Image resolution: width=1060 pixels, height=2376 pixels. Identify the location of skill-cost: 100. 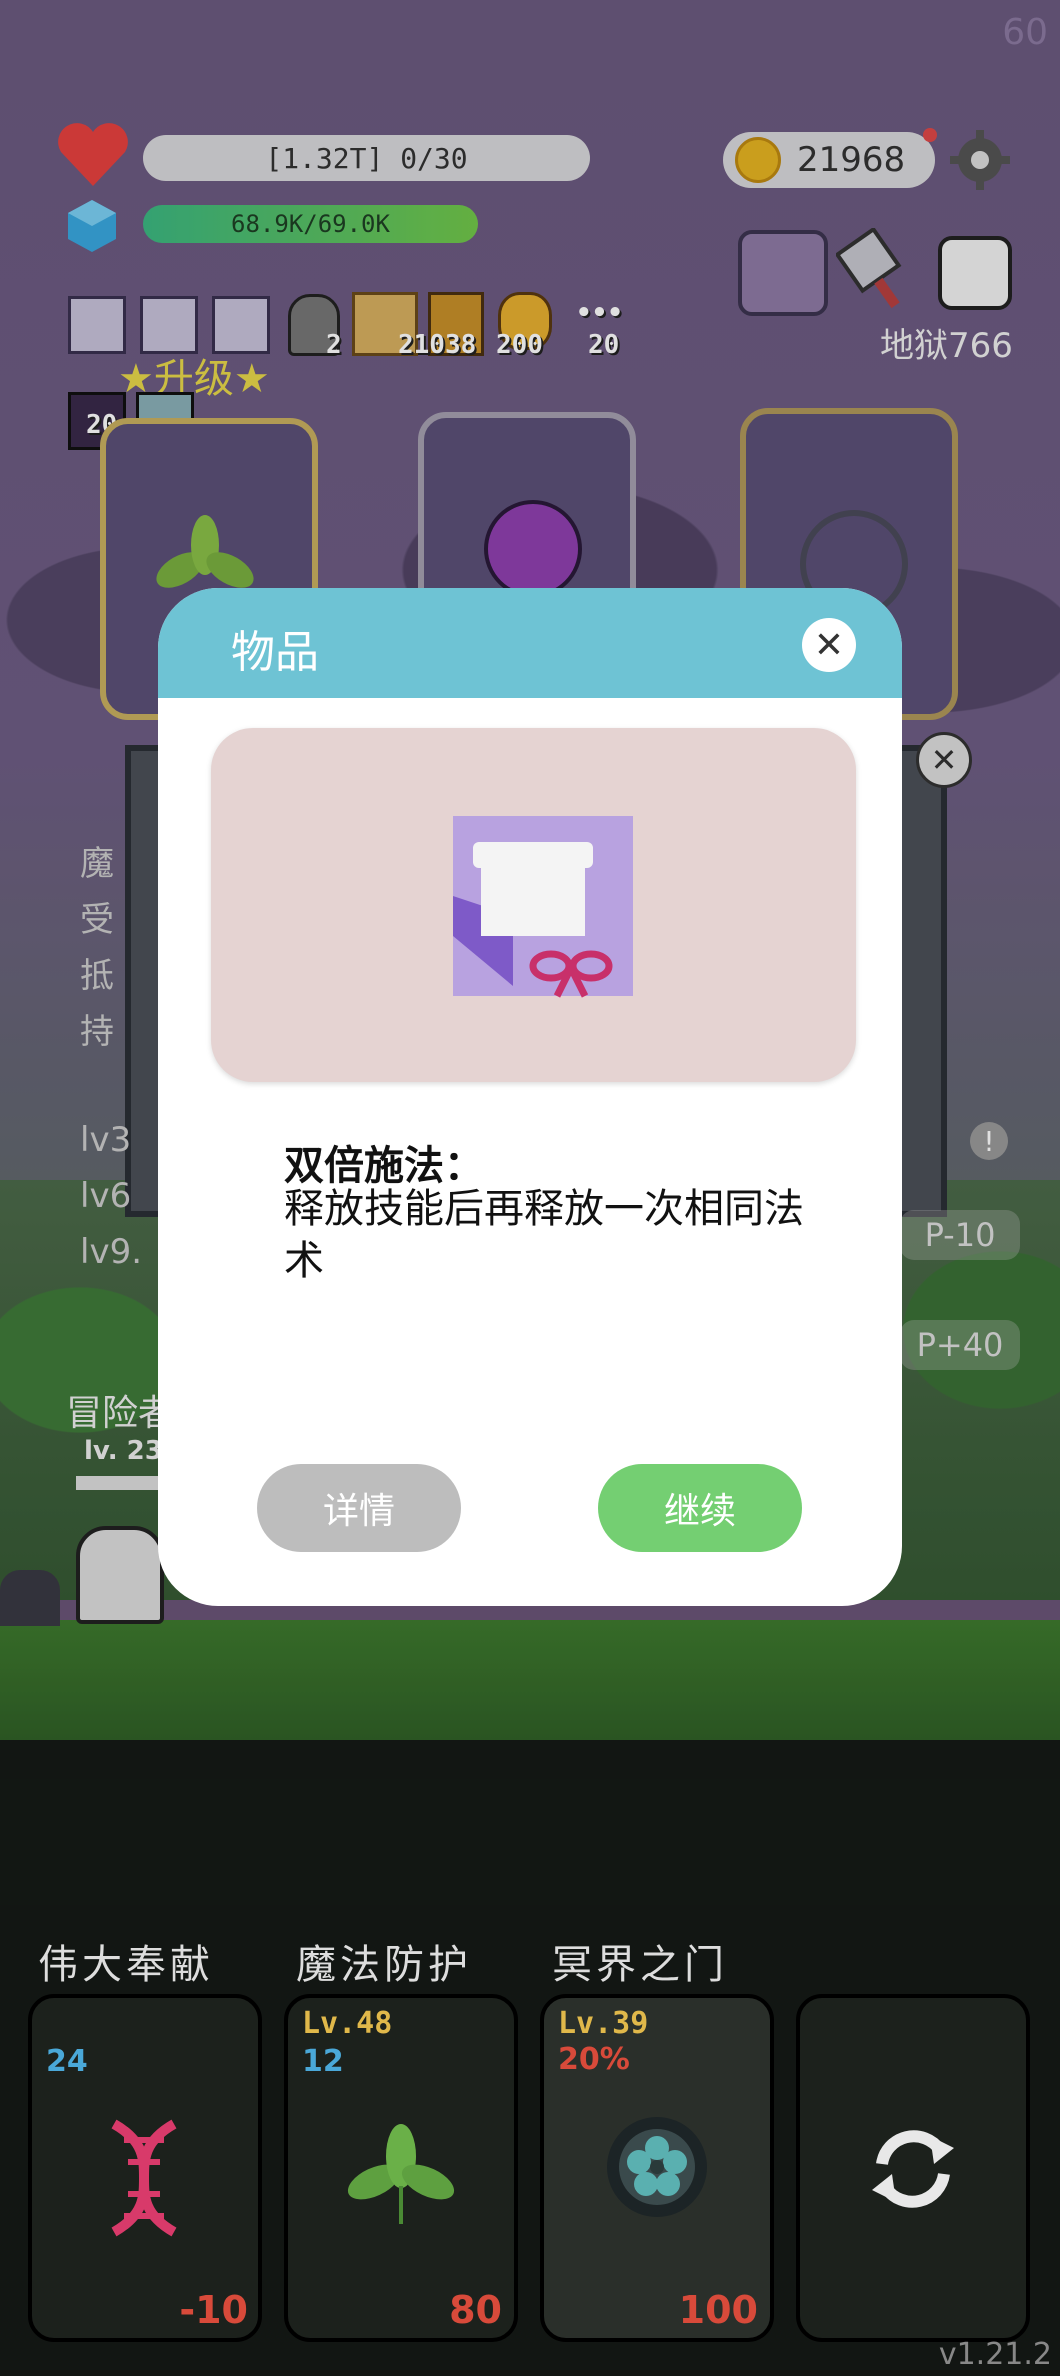
(718, 2310).